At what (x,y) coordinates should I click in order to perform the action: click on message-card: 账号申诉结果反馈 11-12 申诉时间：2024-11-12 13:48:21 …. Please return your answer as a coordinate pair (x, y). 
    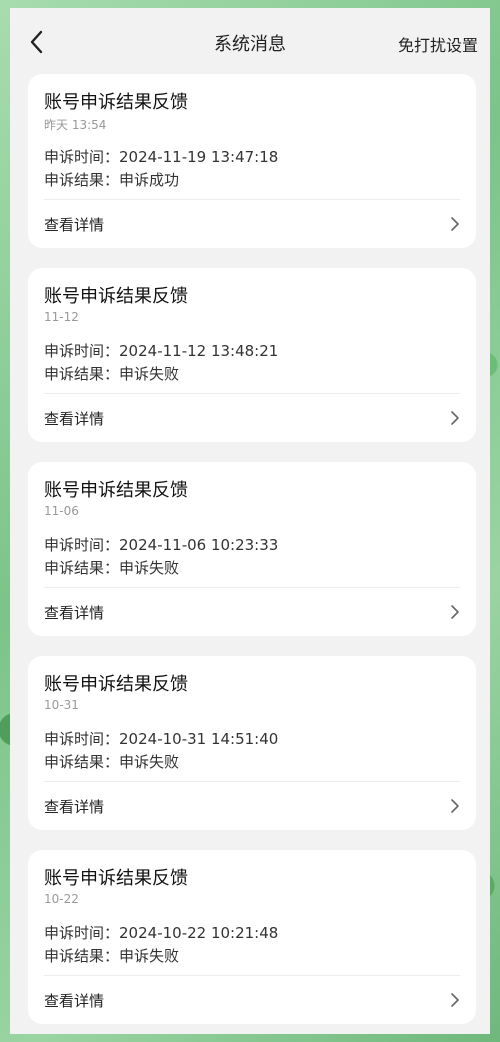
    Looking at the image, I should click on (252, 355).